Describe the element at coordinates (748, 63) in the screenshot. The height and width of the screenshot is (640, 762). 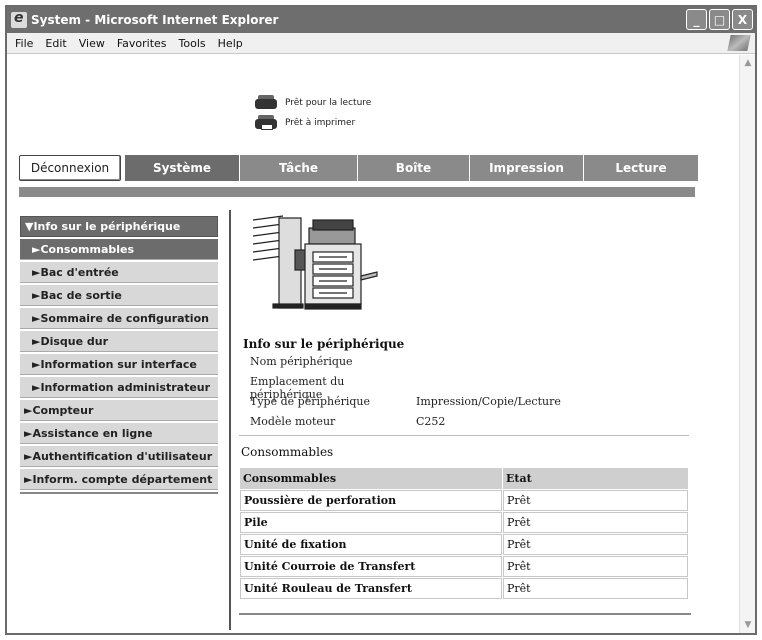
I see `scroll-up-icon: ▲` at that location.